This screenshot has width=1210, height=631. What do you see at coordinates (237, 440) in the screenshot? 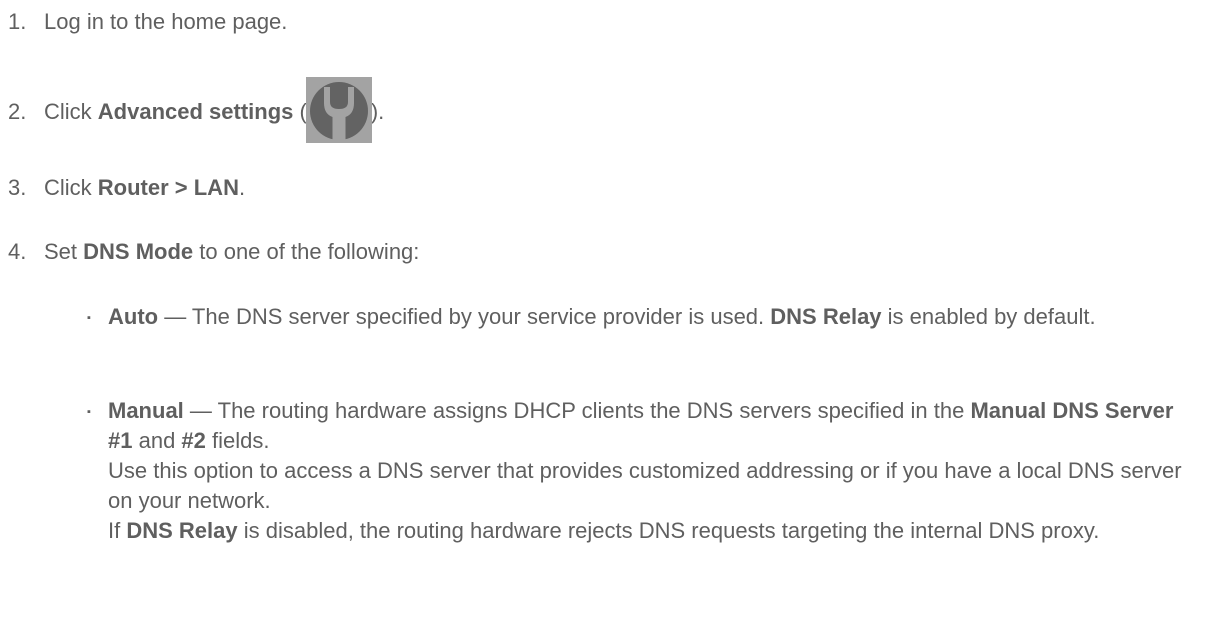
I see `bullet-text: fields.` at bounding box center [237, 440].